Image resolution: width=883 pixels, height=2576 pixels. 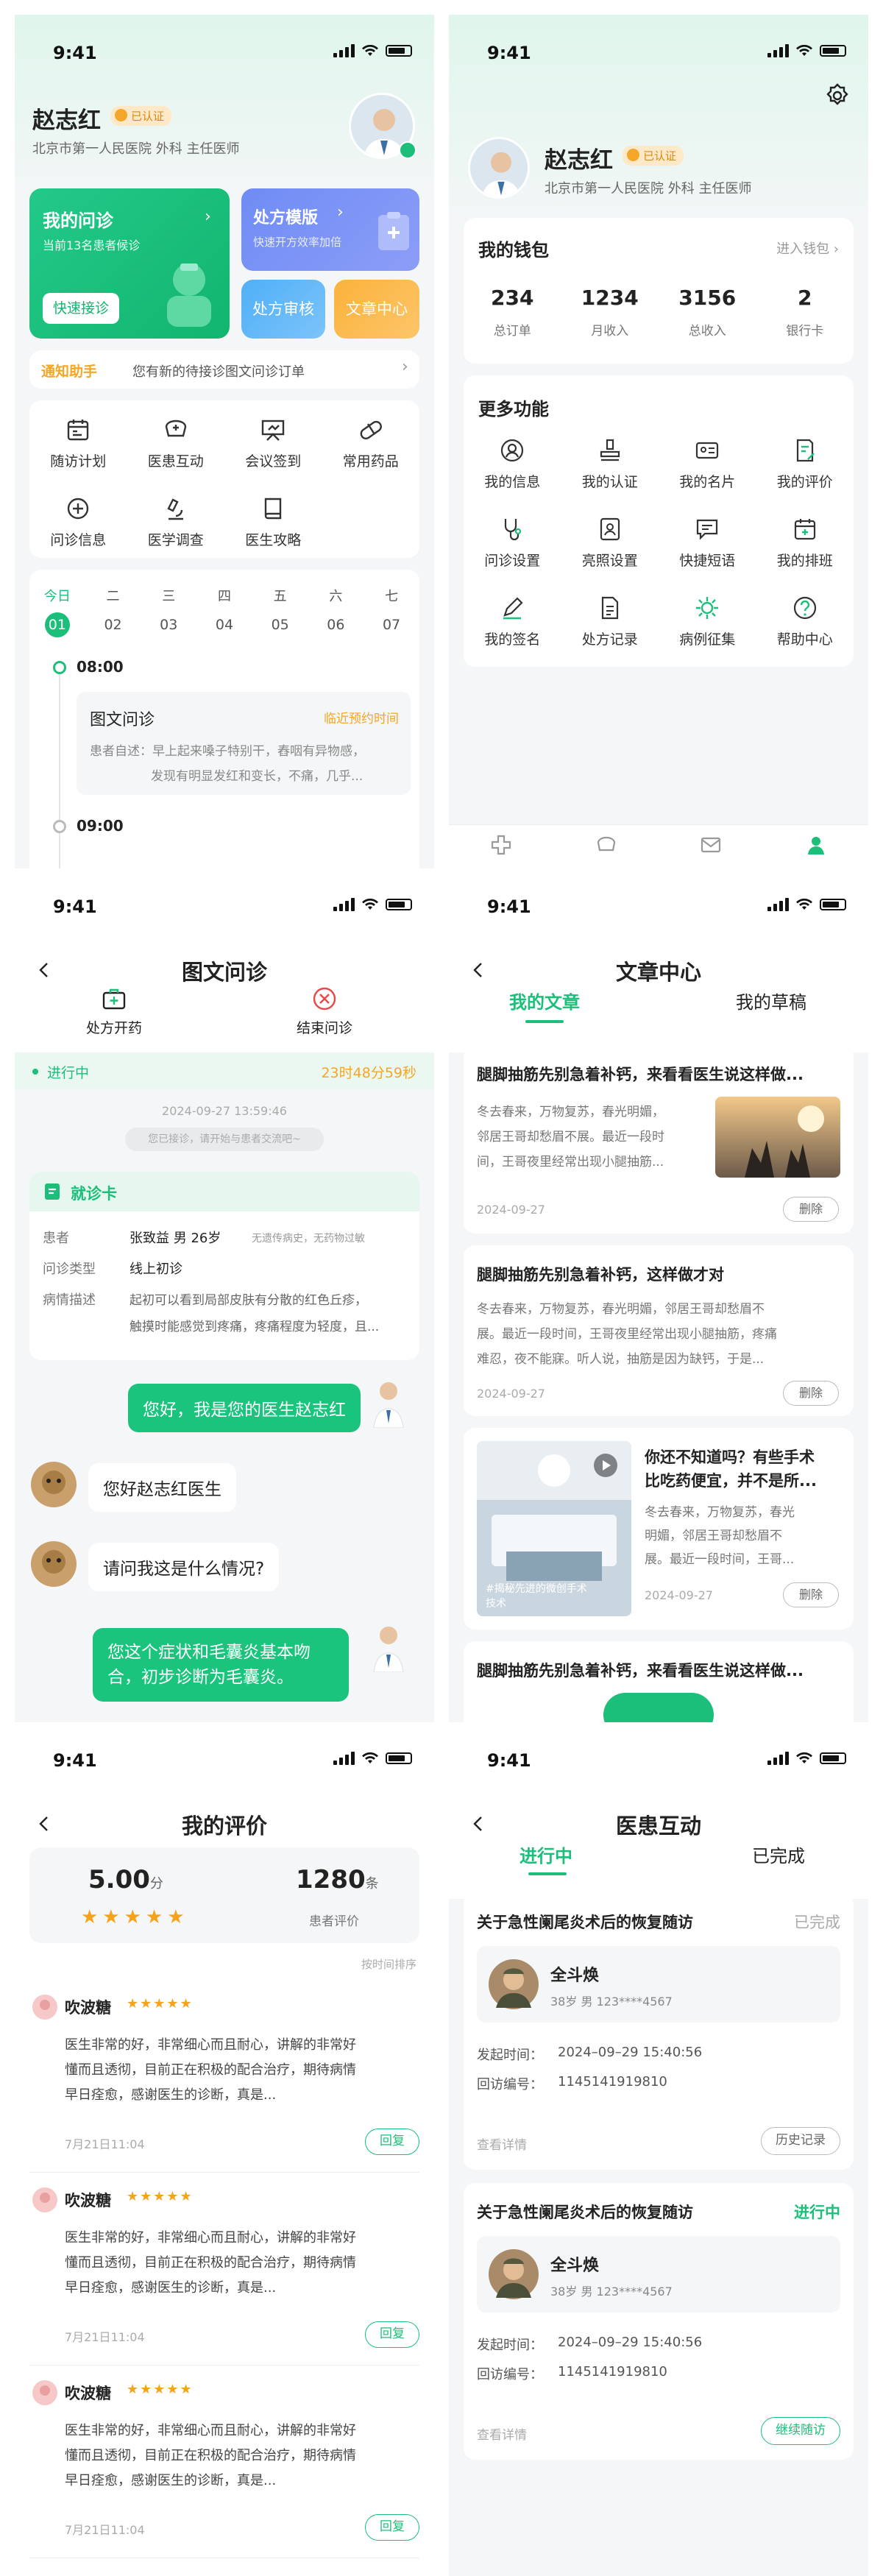 What do you see at coordinates (707, 543) in the screenshot?
I see `more-func-item: 快捷短语` at bounding box center [707, 543].